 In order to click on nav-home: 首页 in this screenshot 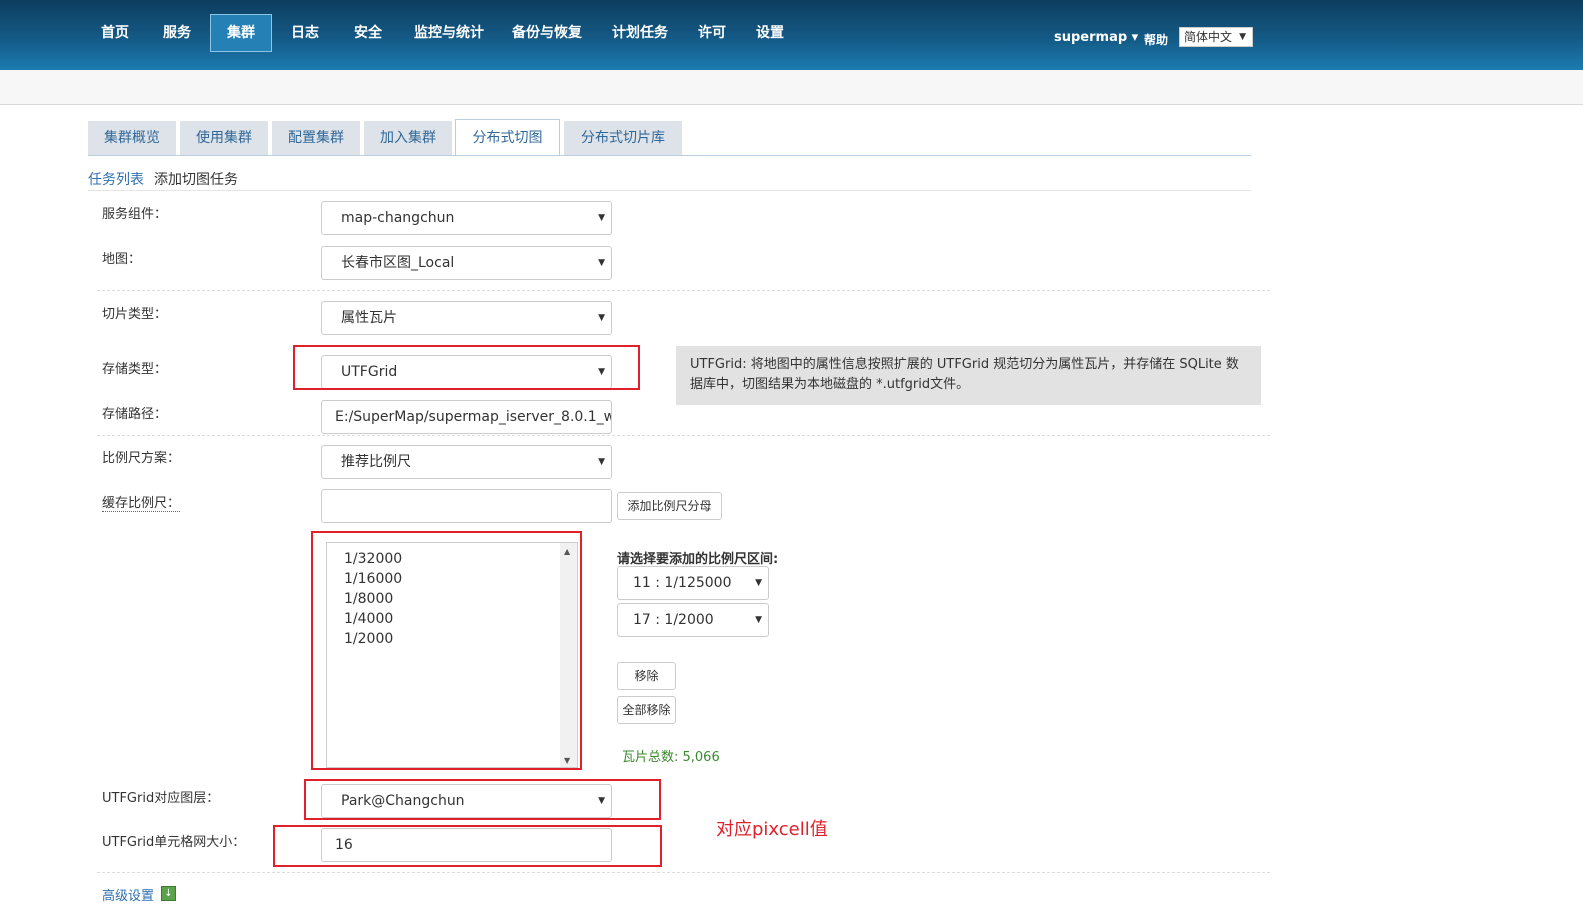, I will do `click(115, 33)`.